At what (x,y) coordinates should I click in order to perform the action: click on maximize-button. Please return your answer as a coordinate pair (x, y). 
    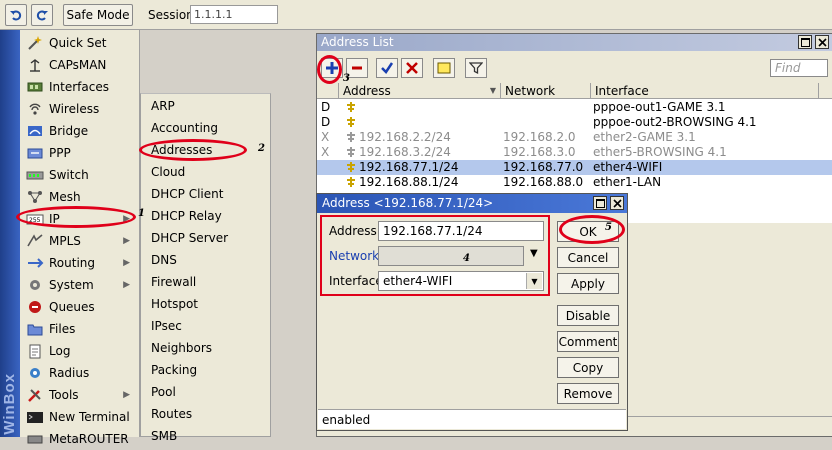
    Looking at the image, I should click on (805, 42).